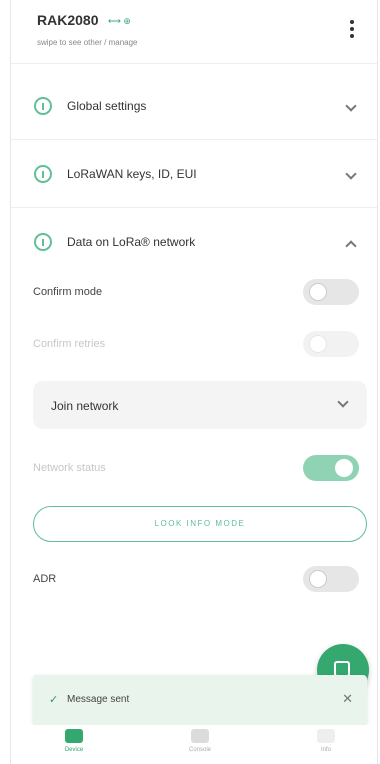  Describe the element at coordinates (54, 700) in the screenshot. I see `check-icon: ✓` at that location.